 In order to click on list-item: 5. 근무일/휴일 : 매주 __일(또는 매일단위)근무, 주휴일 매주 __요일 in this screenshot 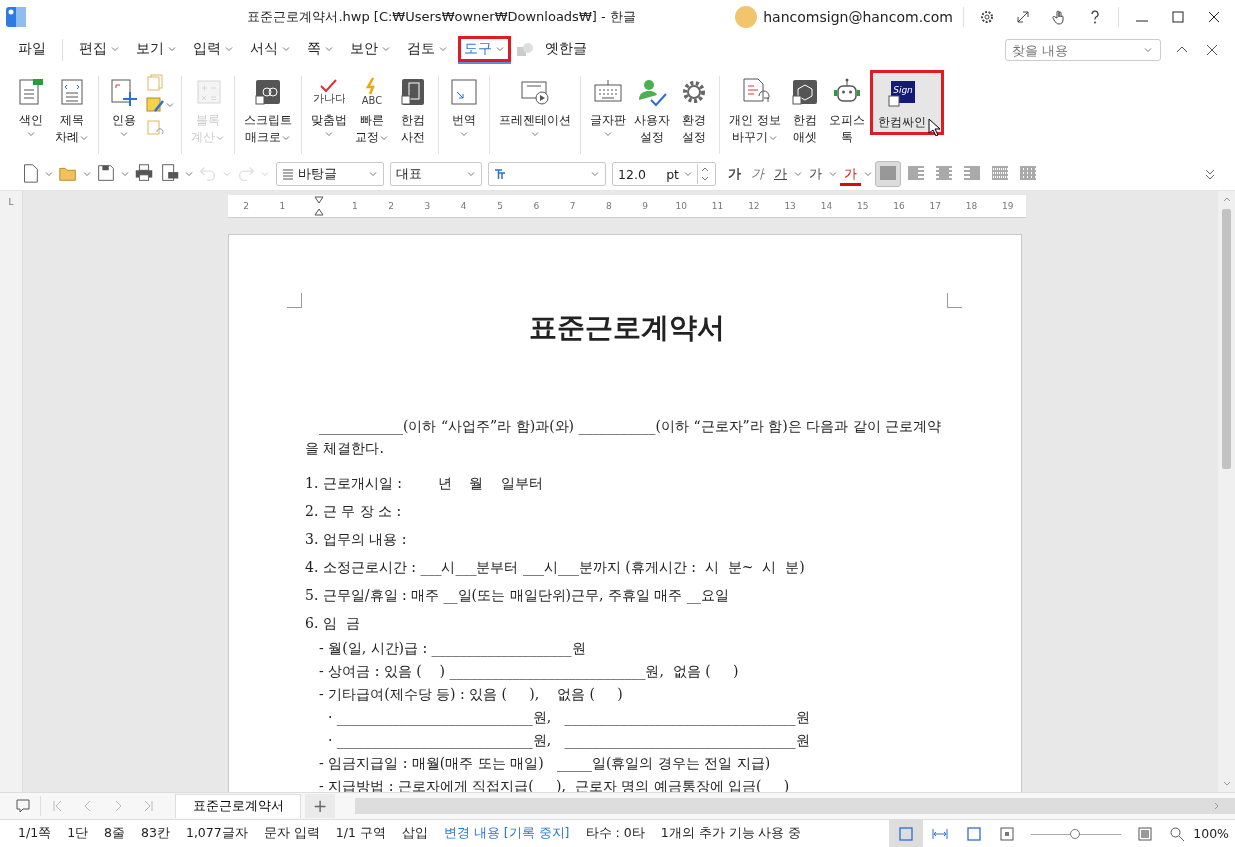, I will do `click(517, 596)`.